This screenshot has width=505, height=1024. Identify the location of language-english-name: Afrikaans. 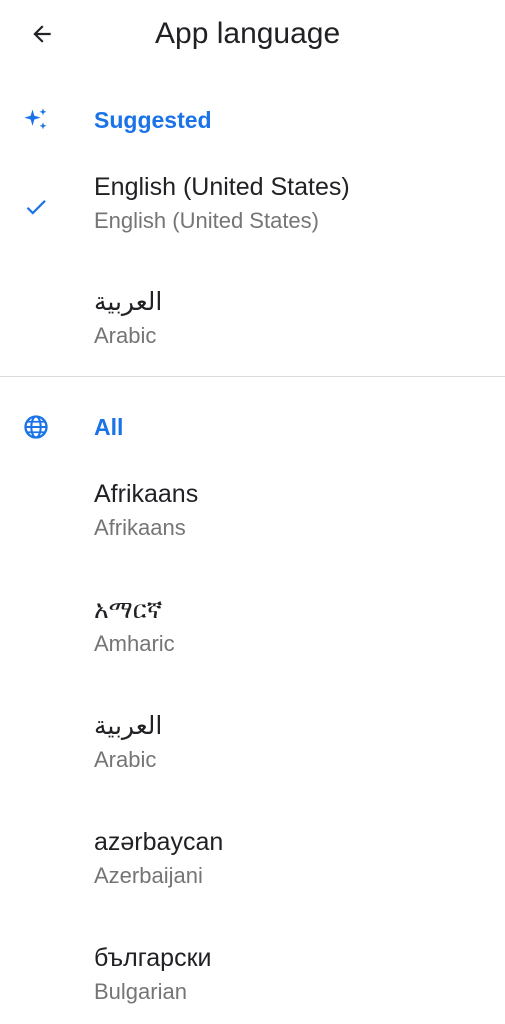
(140, 527).